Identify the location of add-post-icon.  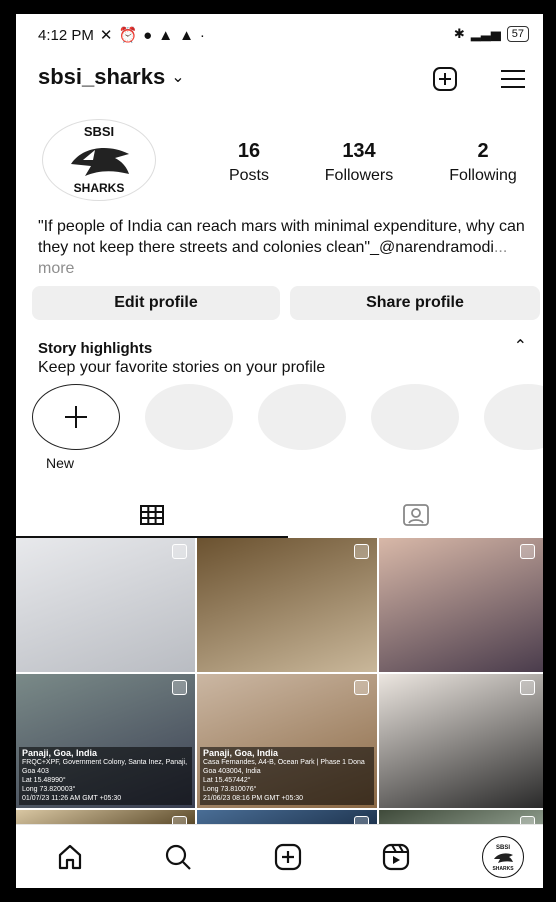
(445, 79).